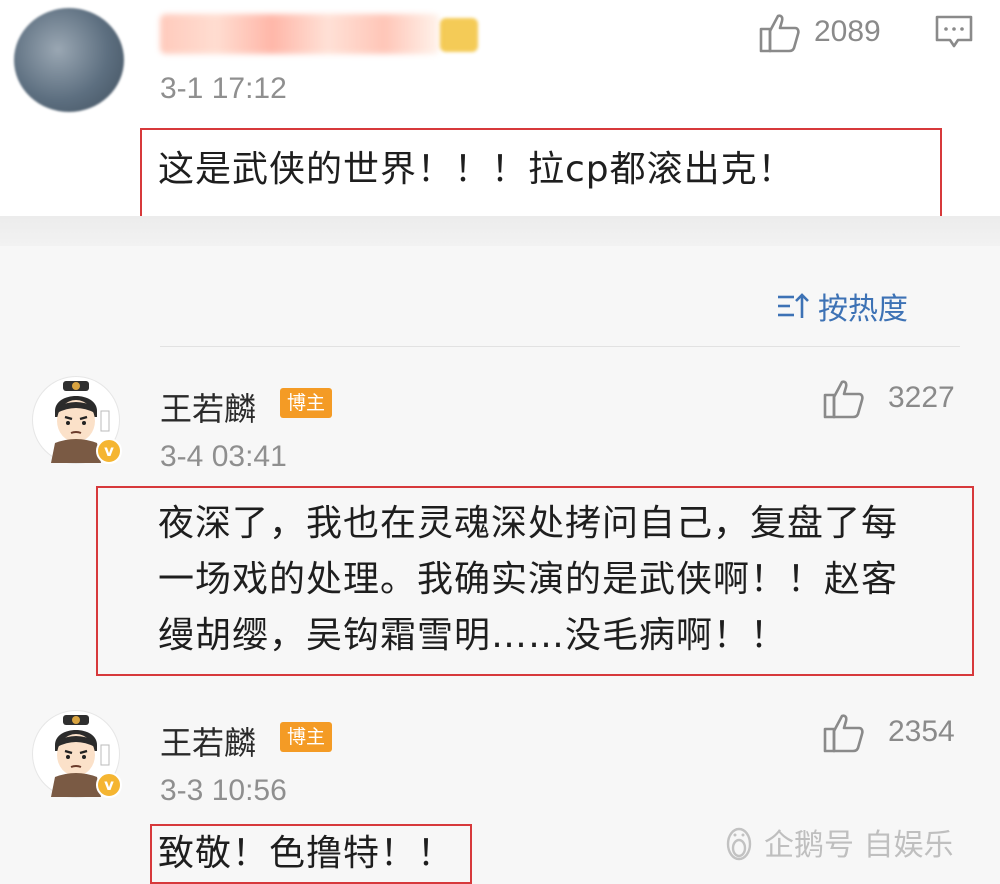 The height and width of the screenshot is (884, 1000). I want to click on like-button: 3227, so click(888, 398).